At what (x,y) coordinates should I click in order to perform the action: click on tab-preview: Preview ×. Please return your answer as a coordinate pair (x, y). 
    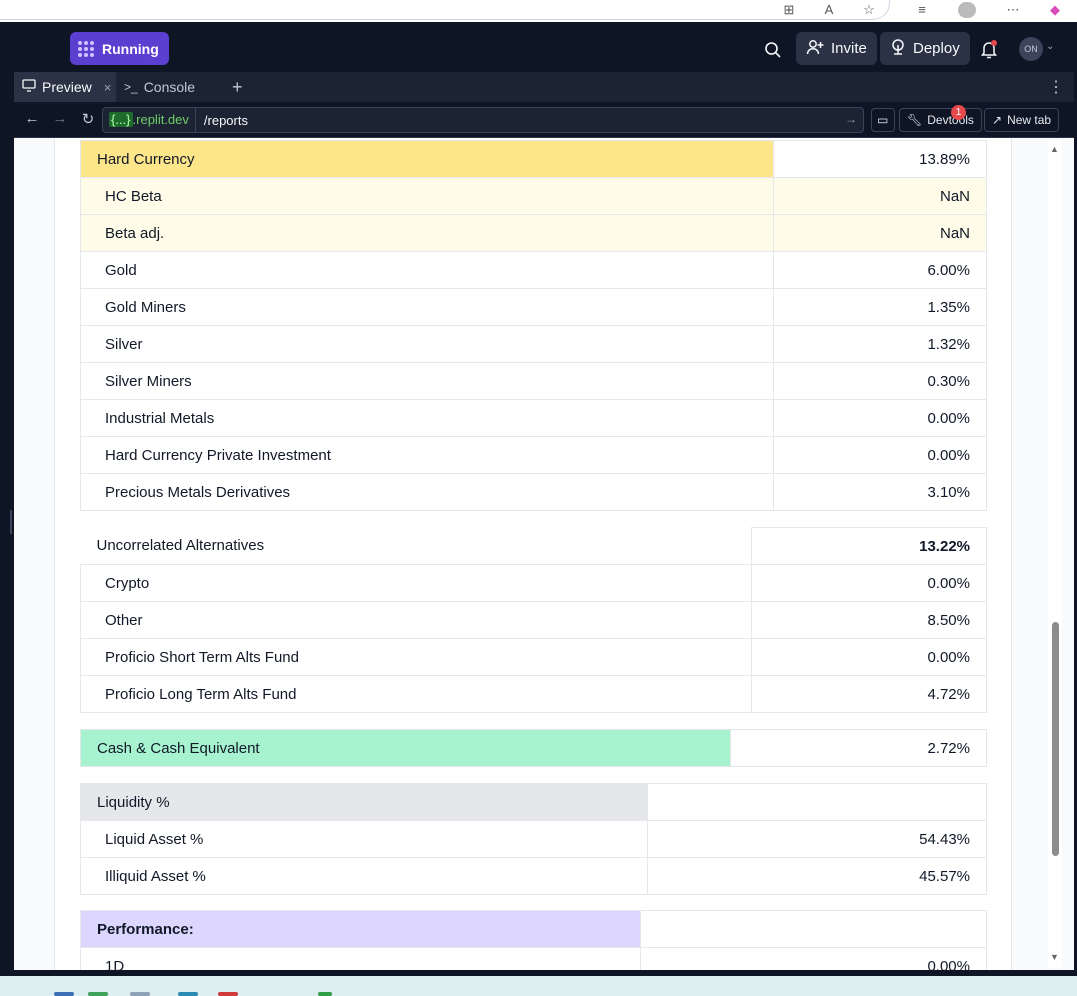
    Looking at the image, I should click on (65, 87).